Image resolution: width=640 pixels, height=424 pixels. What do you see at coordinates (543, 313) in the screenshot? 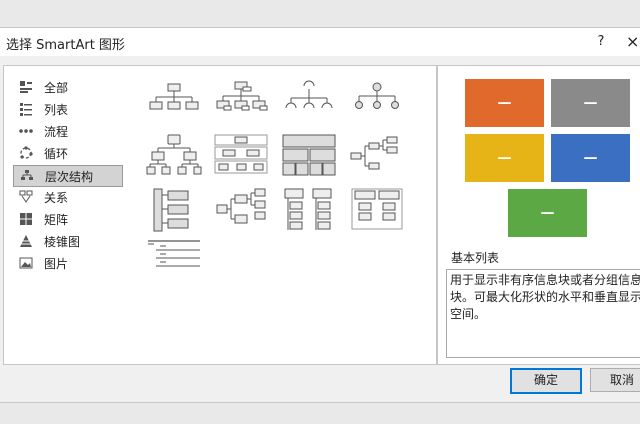
I see `preview-description: 用于显示非有序信息块或者分组信息块。可最大化形状的水平和垂直显示空间。` at bounding box center [543, 313].